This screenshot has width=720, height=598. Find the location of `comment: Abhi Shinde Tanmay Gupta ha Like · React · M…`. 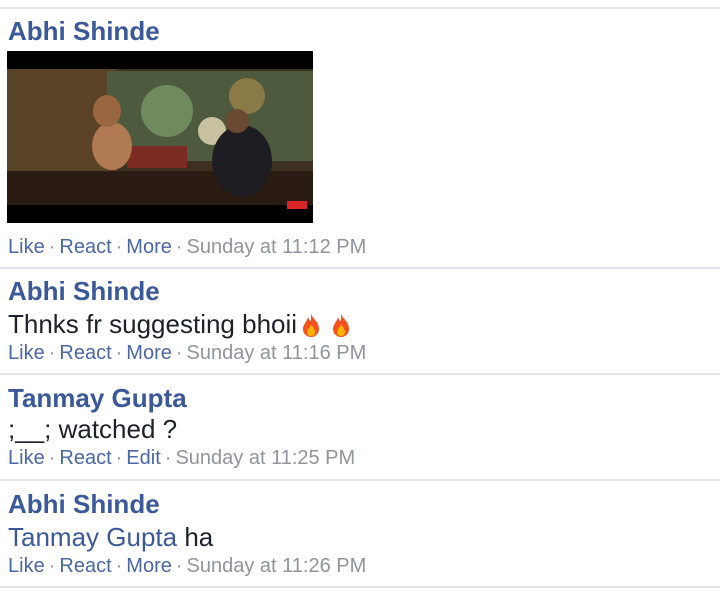

comment: Abhi Shinde Tanmay Gupta ha Like · React · M… is located at coordinates (360, 533).